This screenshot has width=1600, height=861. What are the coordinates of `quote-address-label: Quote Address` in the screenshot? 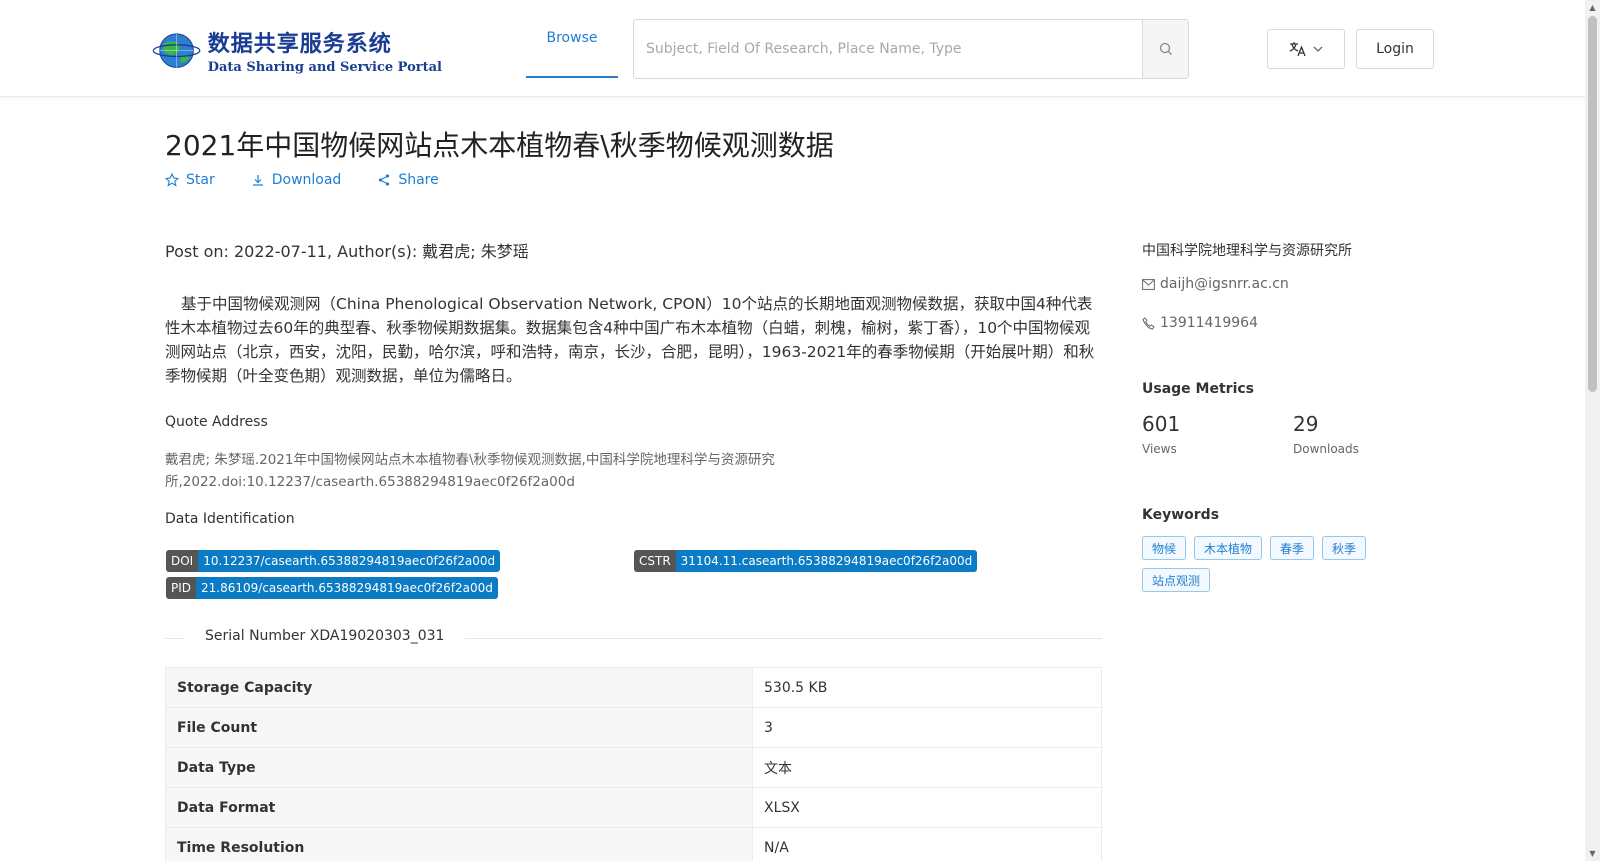 It's located at (216, 422).